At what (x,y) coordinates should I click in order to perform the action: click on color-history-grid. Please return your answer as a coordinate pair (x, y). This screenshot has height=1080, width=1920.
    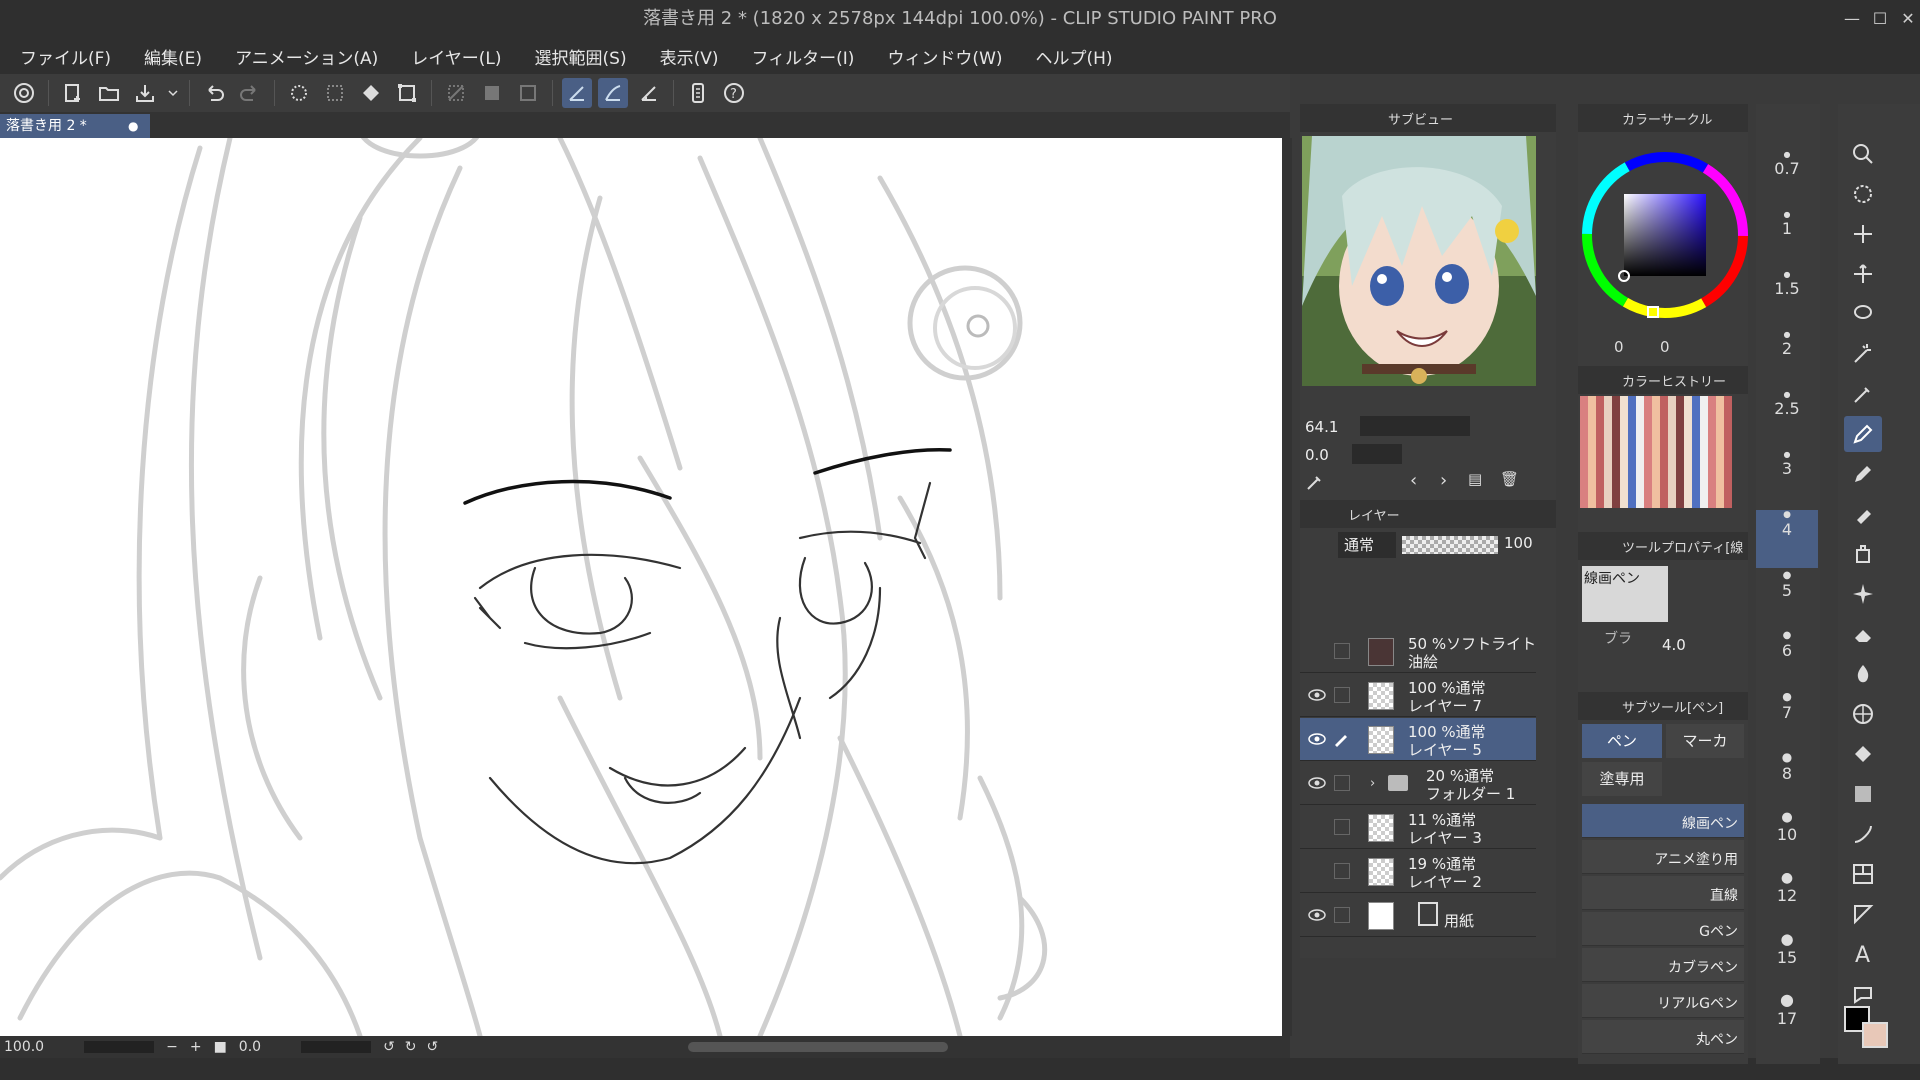
    Looking at the image, I should click on (1656, 452).